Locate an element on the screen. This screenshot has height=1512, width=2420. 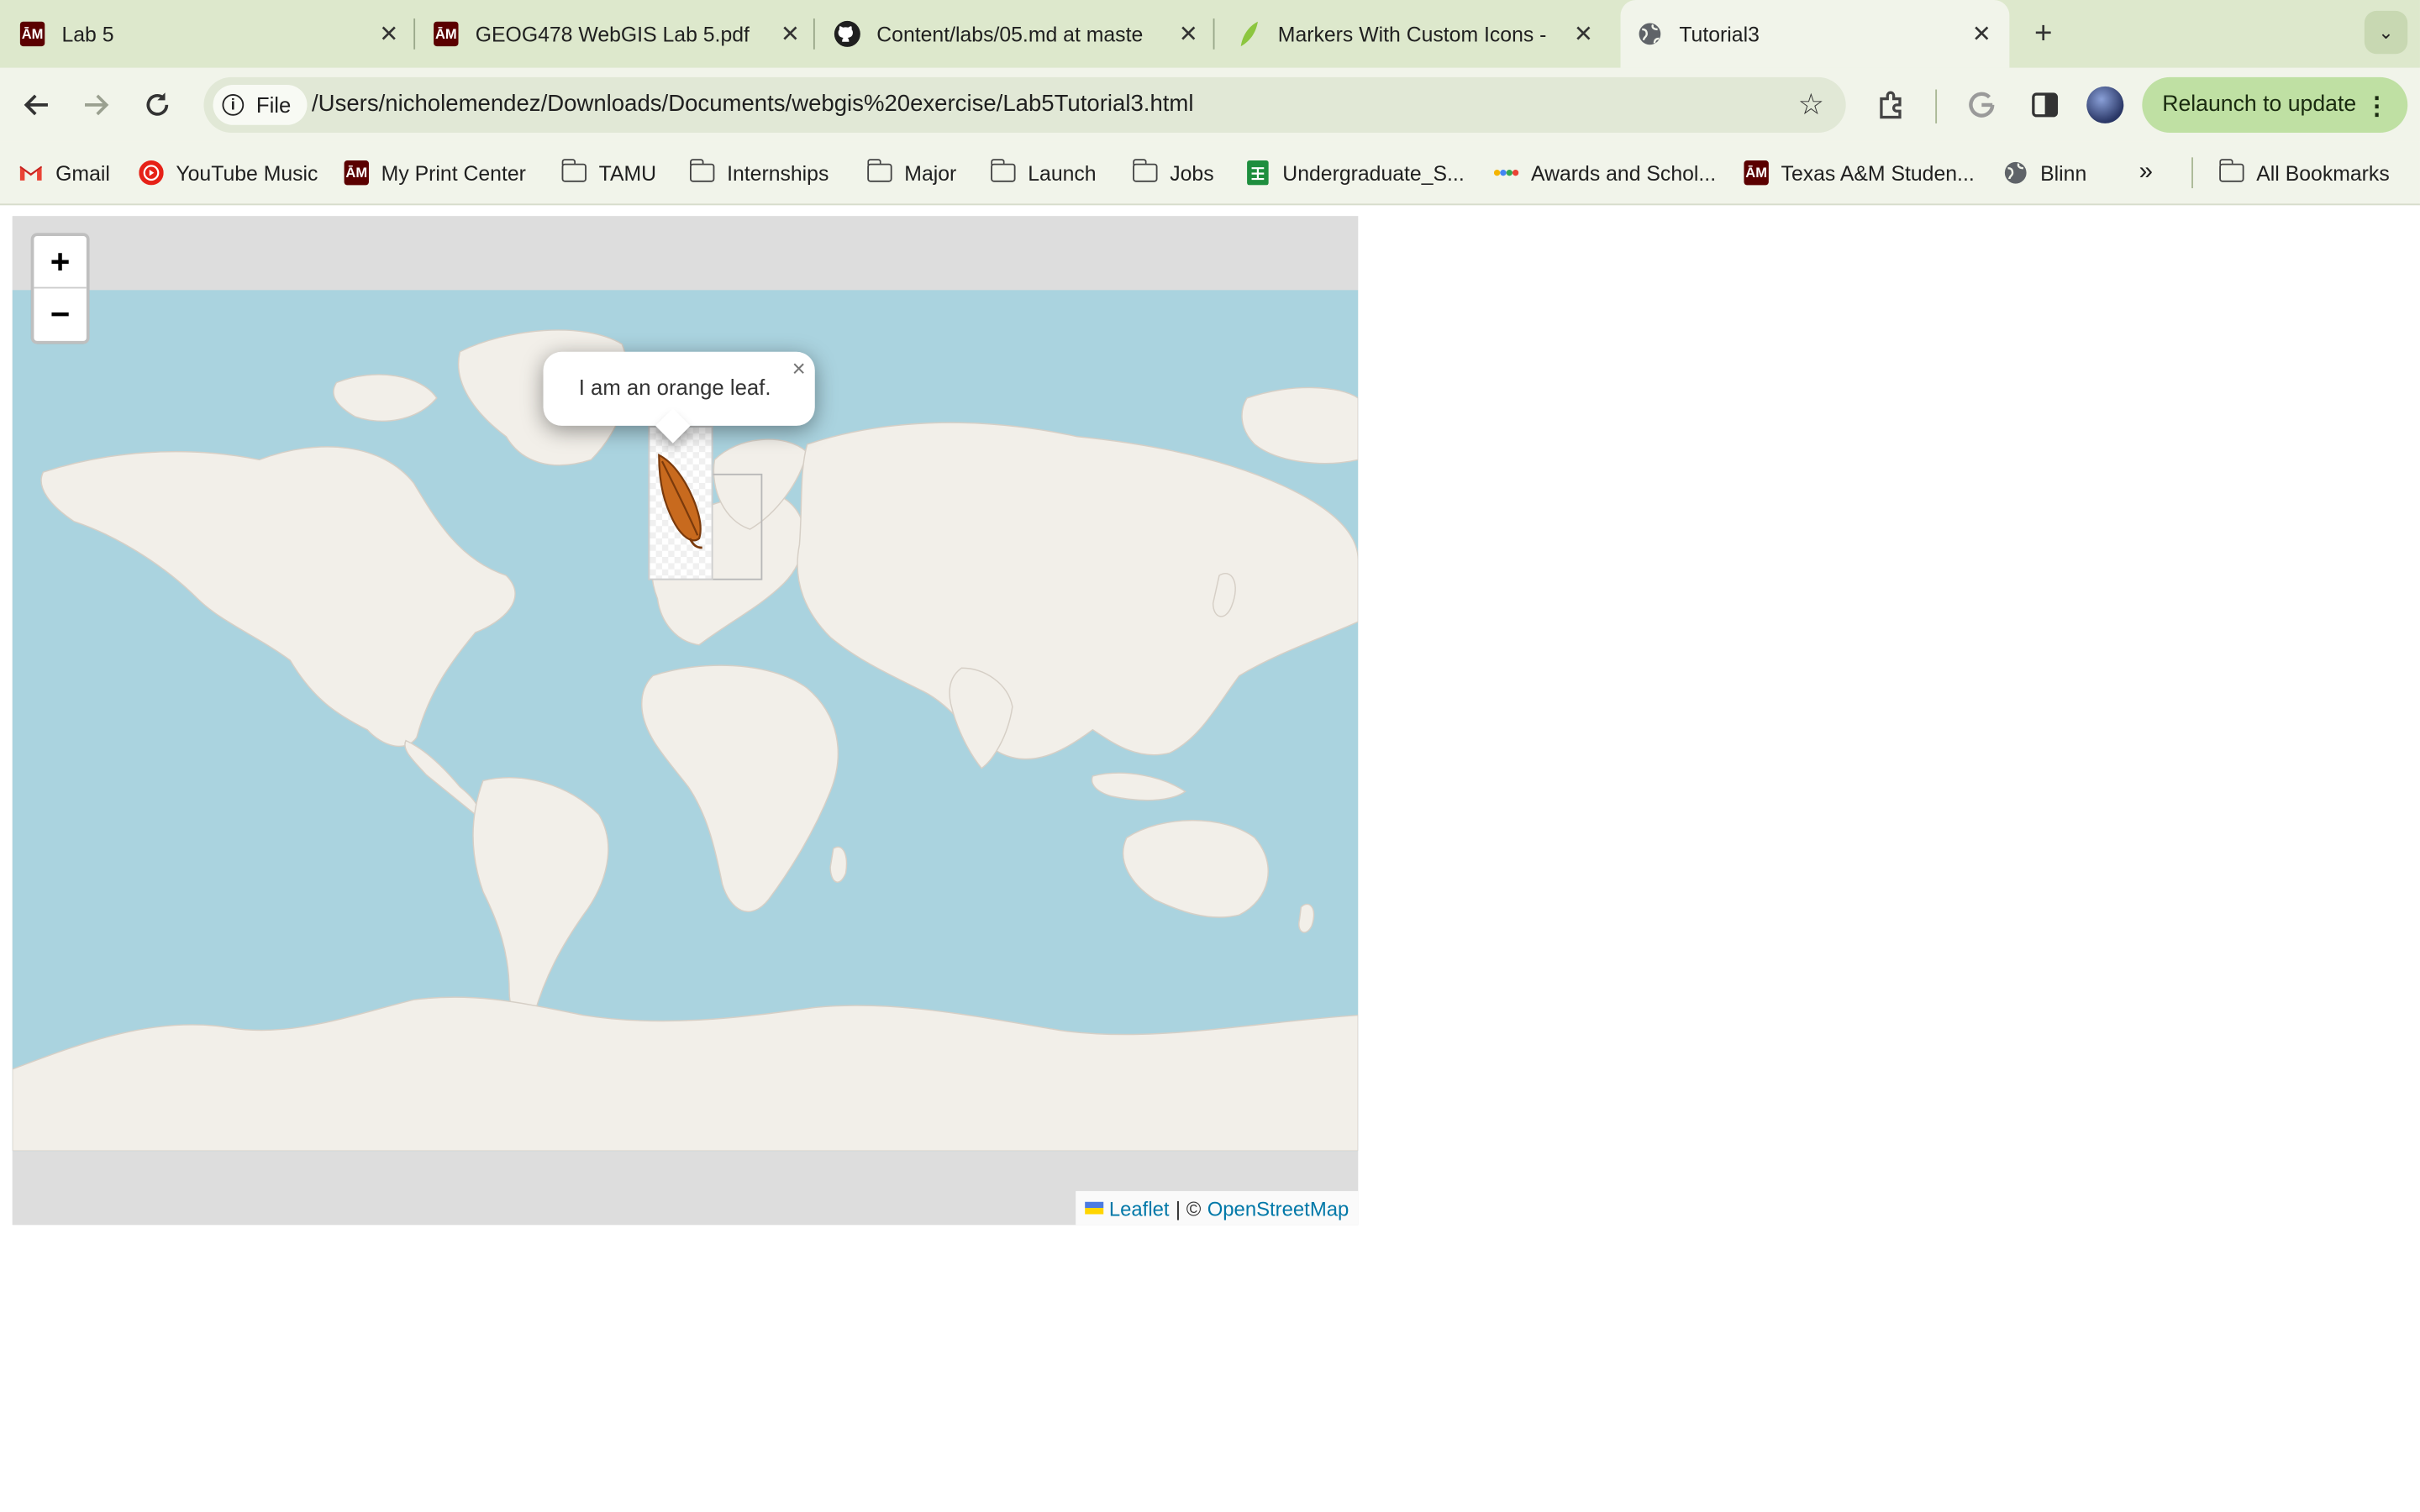
tab-github: Content/labs/05.md at maste ✕ is located at coordinates (1019, 34).